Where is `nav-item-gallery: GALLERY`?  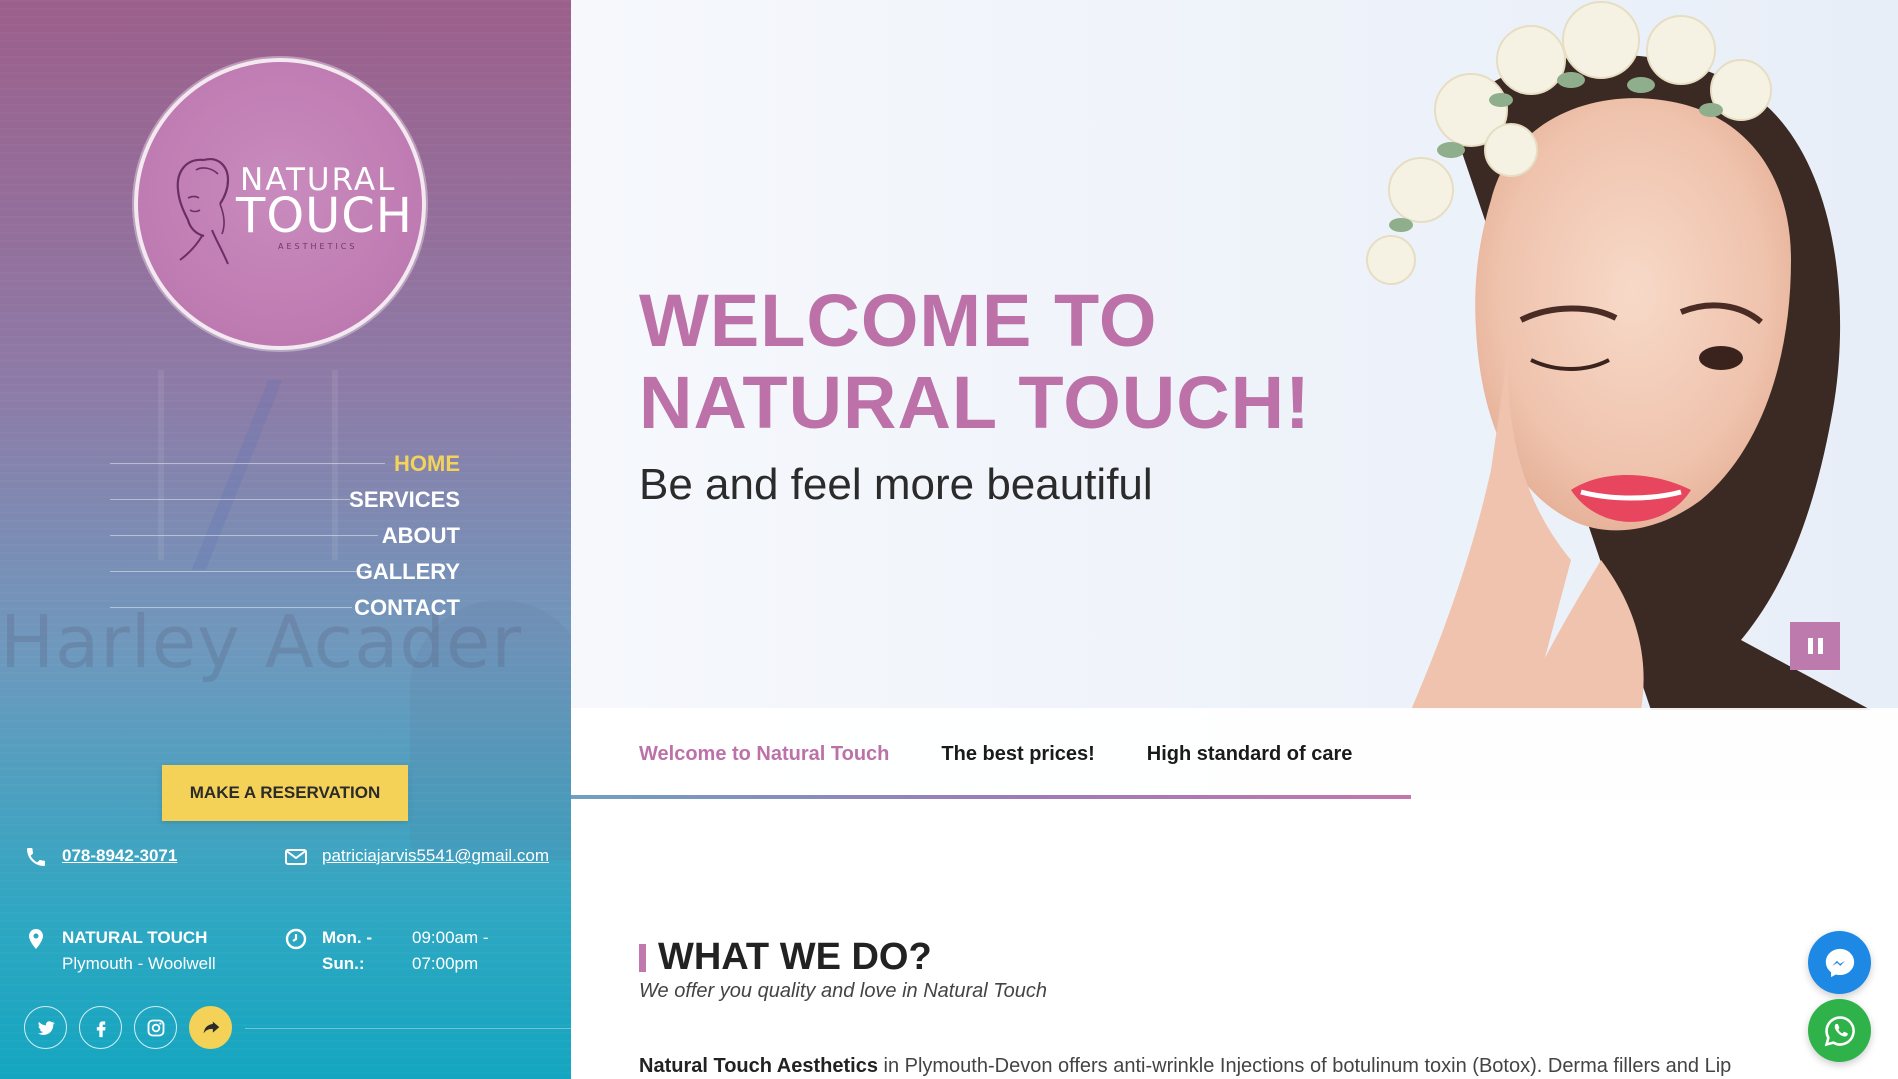 nav-item-gallery: GALLERY is located at coordinates (285, 572).